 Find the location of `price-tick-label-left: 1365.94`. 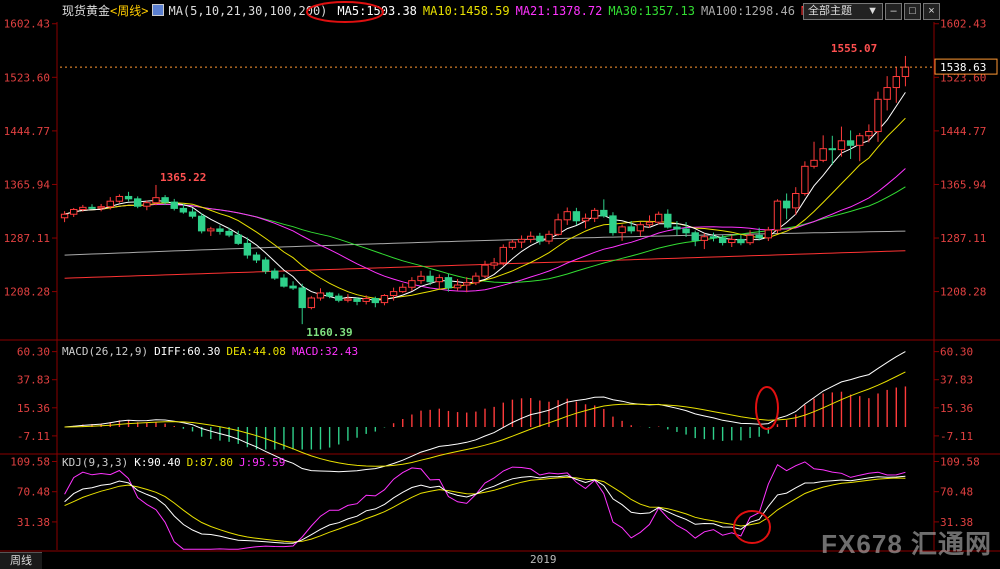

price-tick-label-left: 1365.94 is located at coordinates (27, 184).